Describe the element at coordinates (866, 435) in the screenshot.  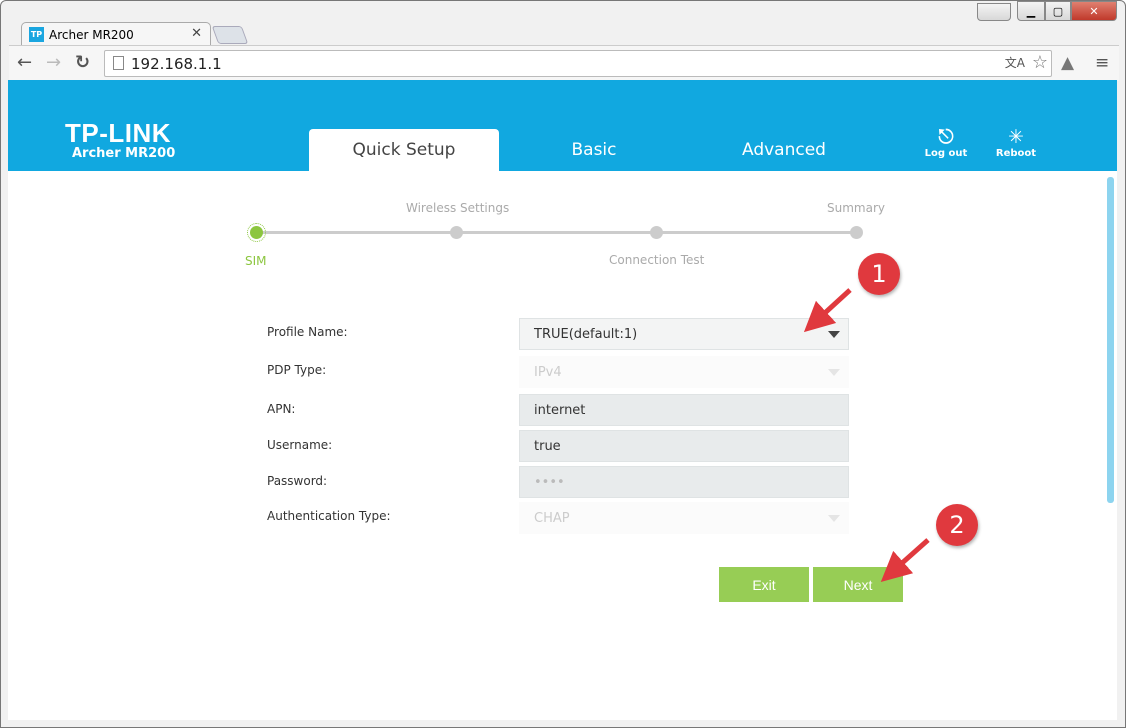
I see `annotation-arrows` at that location.